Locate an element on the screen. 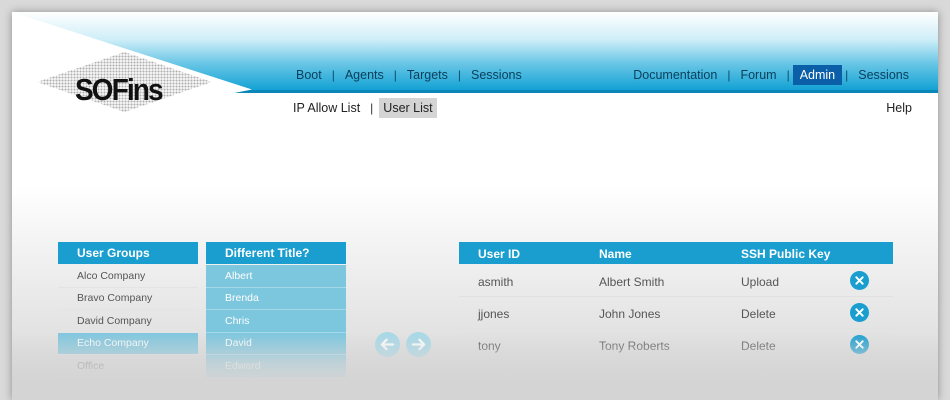 The height and width of the screenshot is (400, 950). user-group-item: David Company is located at coordinates (128, 321).